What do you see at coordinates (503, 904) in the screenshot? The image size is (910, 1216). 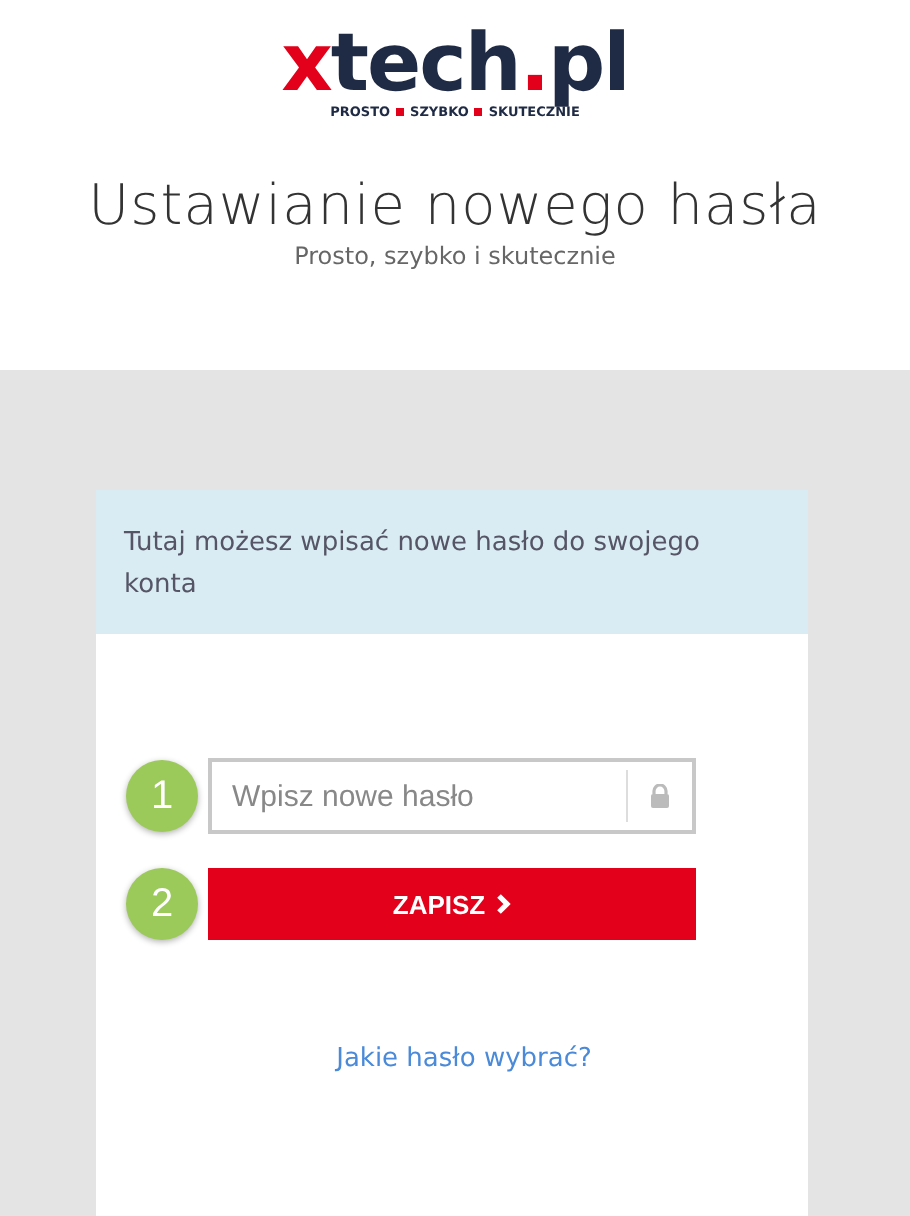 I see `chevron-icon` at bounding box center [503, 904].